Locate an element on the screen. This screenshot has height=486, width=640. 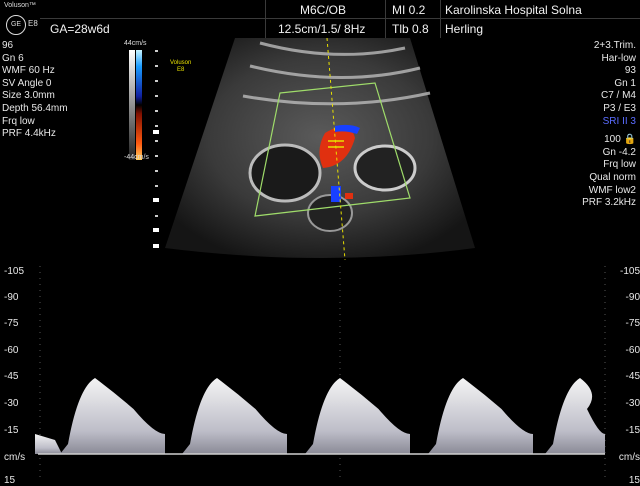
gestational-age: GA=28w6d is located at coordinates (80, 29).